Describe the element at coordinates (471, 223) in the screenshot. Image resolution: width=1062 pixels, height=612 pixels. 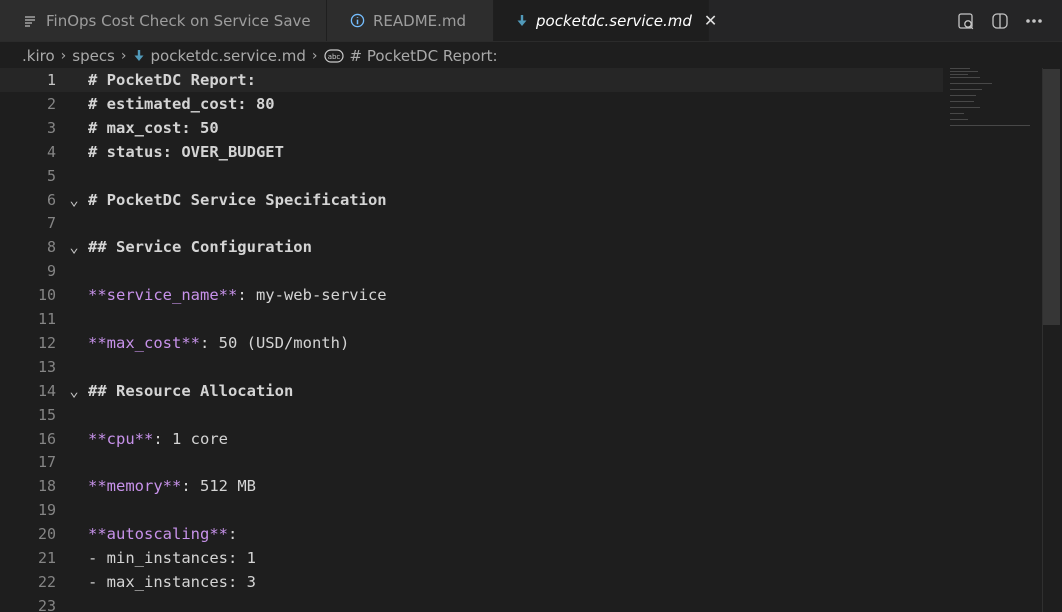
I see `code-line: 7` at that location.